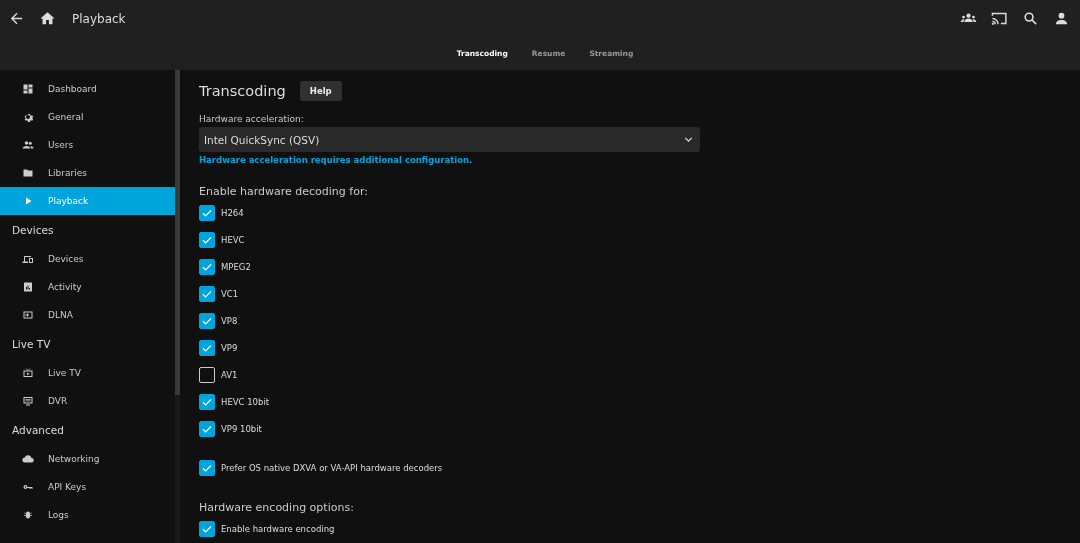 This screenshot has height=543, width=1080. What do you see at coordinates (229, 347) in the screenshot?
I see `checkbox-label: VP9` at bounding box center [229, 347].